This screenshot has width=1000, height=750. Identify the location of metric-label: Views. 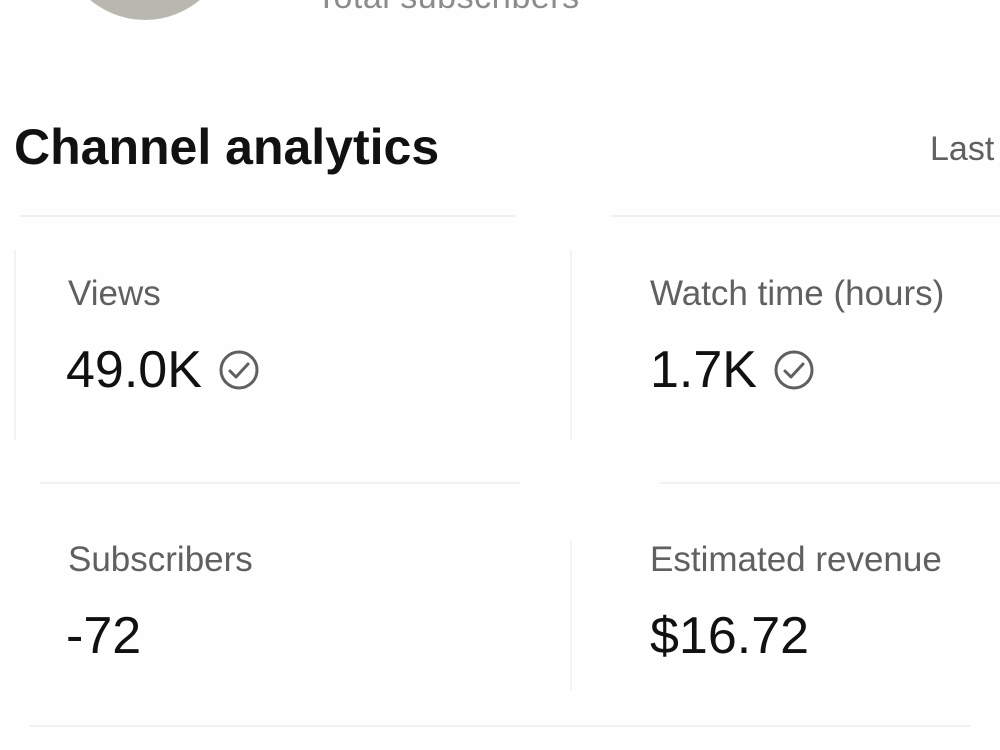
(114, 293).